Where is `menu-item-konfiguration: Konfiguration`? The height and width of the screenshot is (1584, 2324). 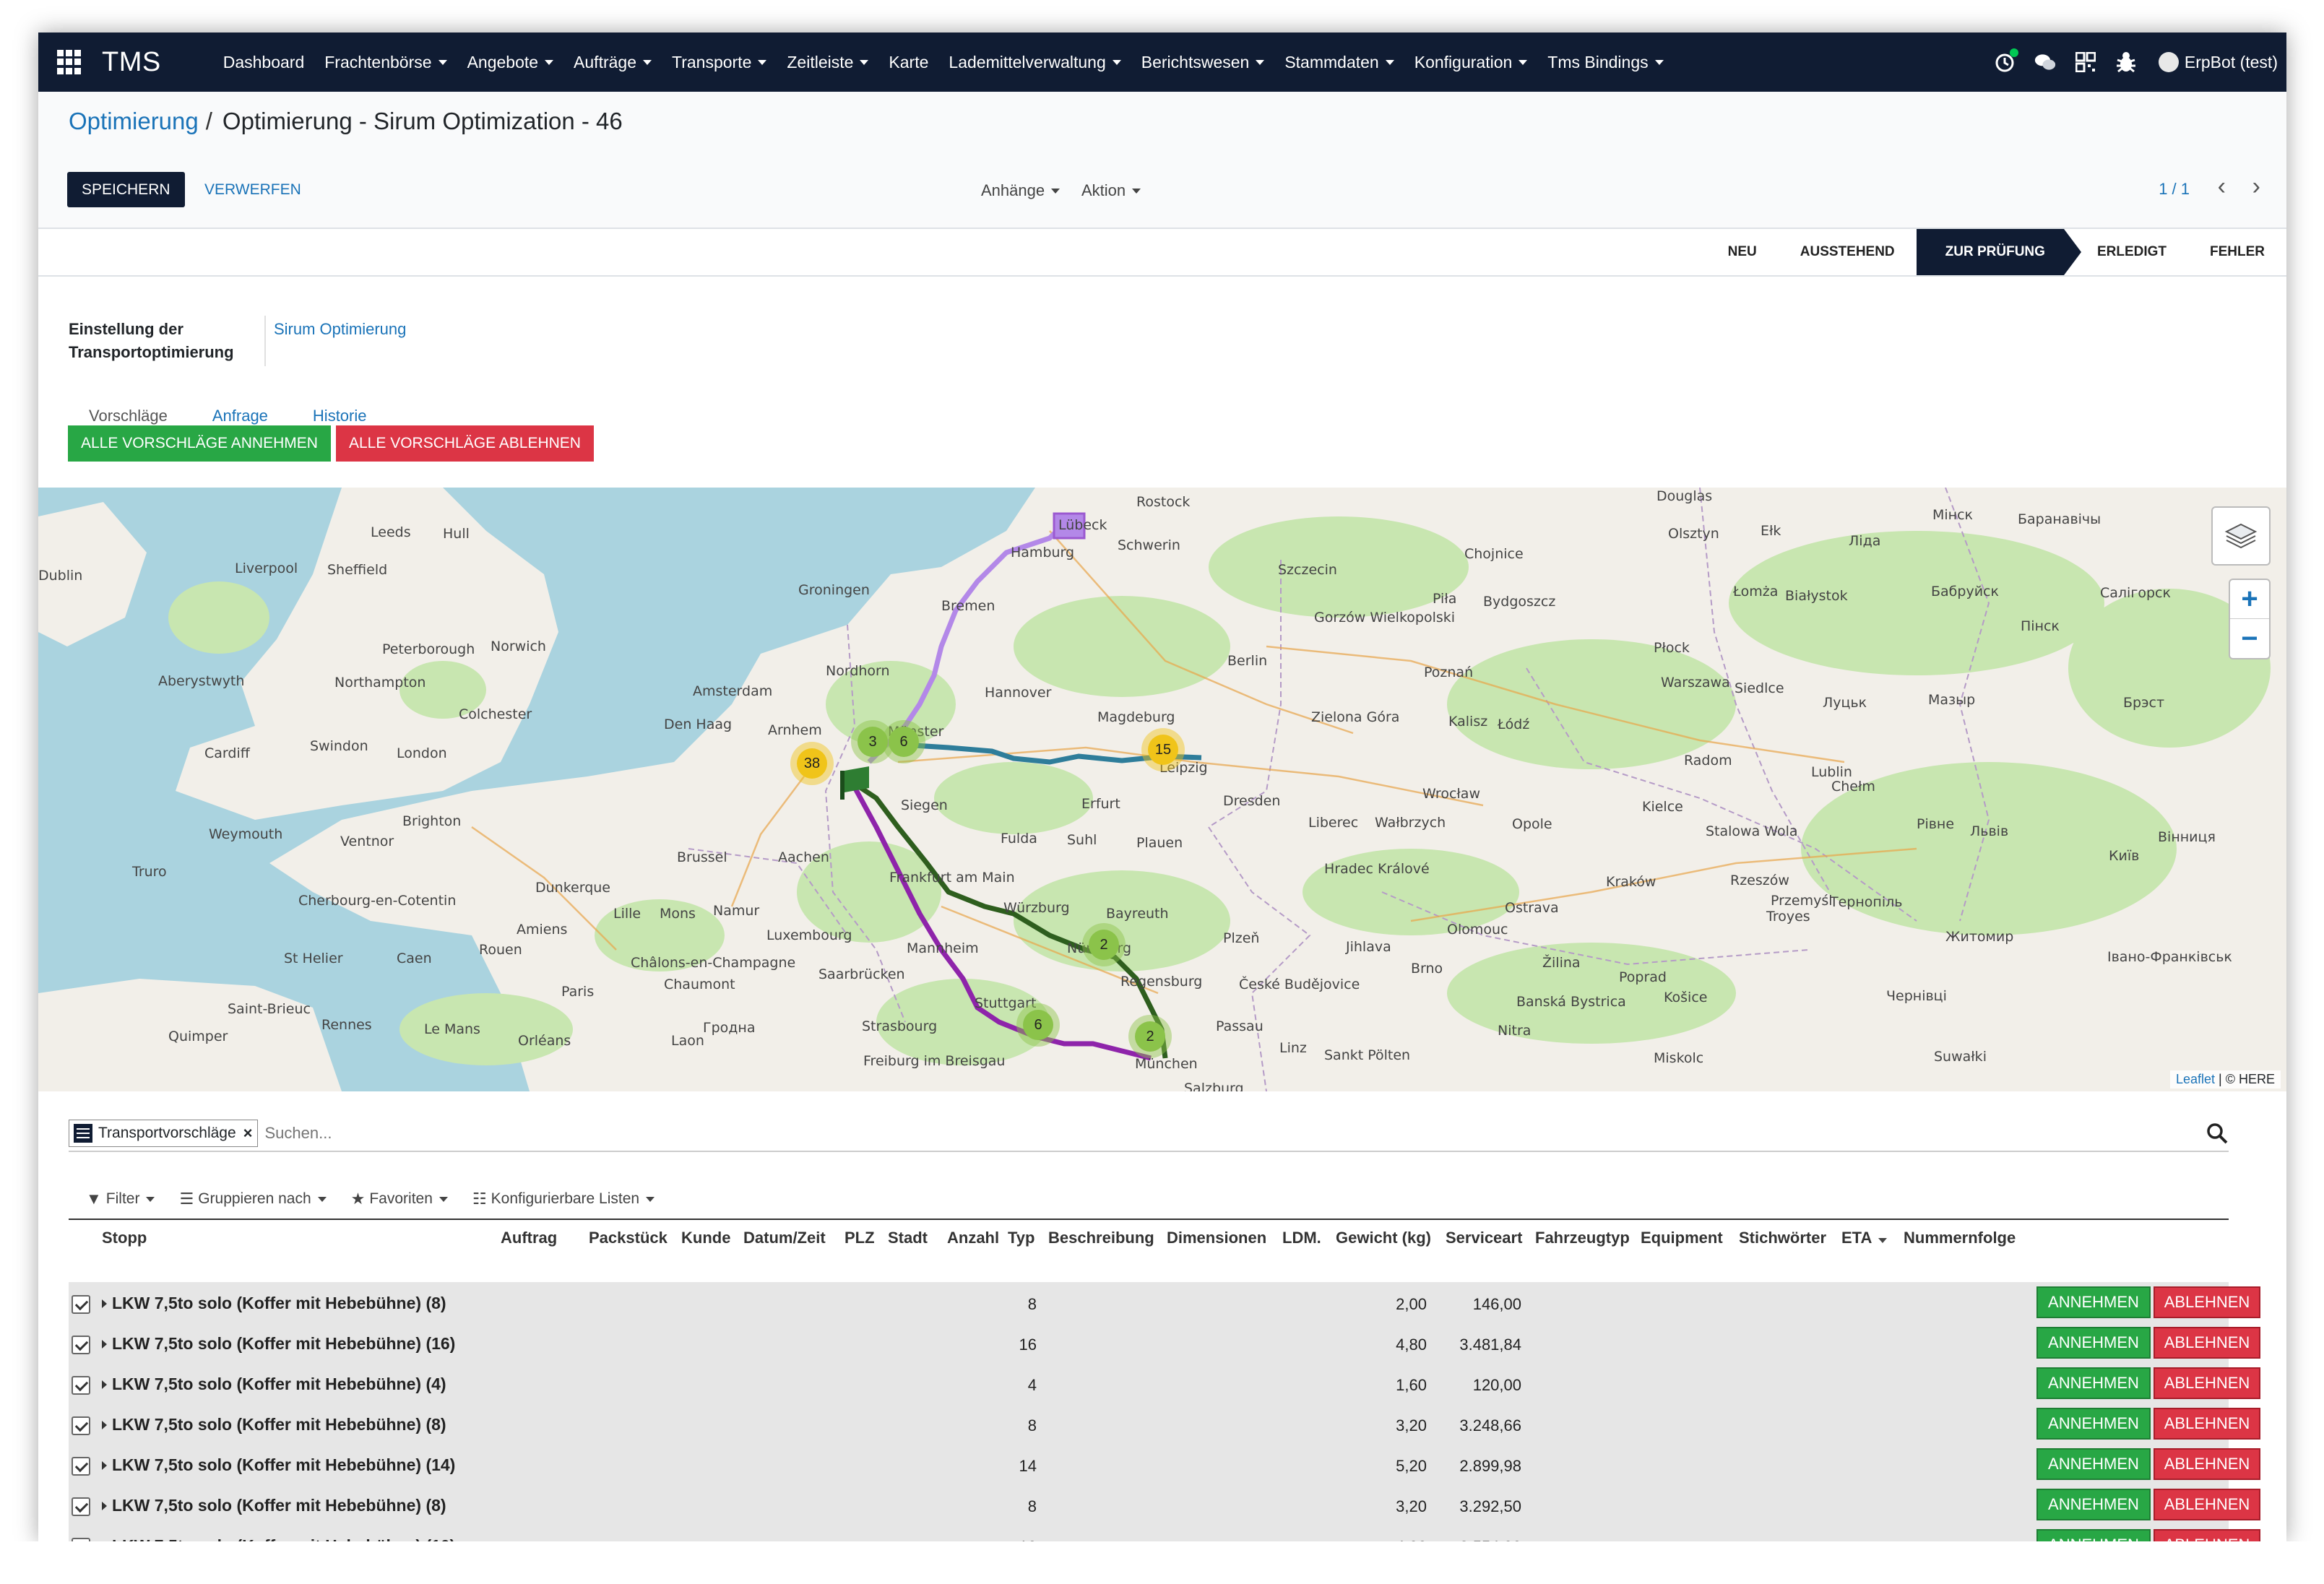 menu-item-konfiguration: Konfiguration is located at coordinates (1471, 62).